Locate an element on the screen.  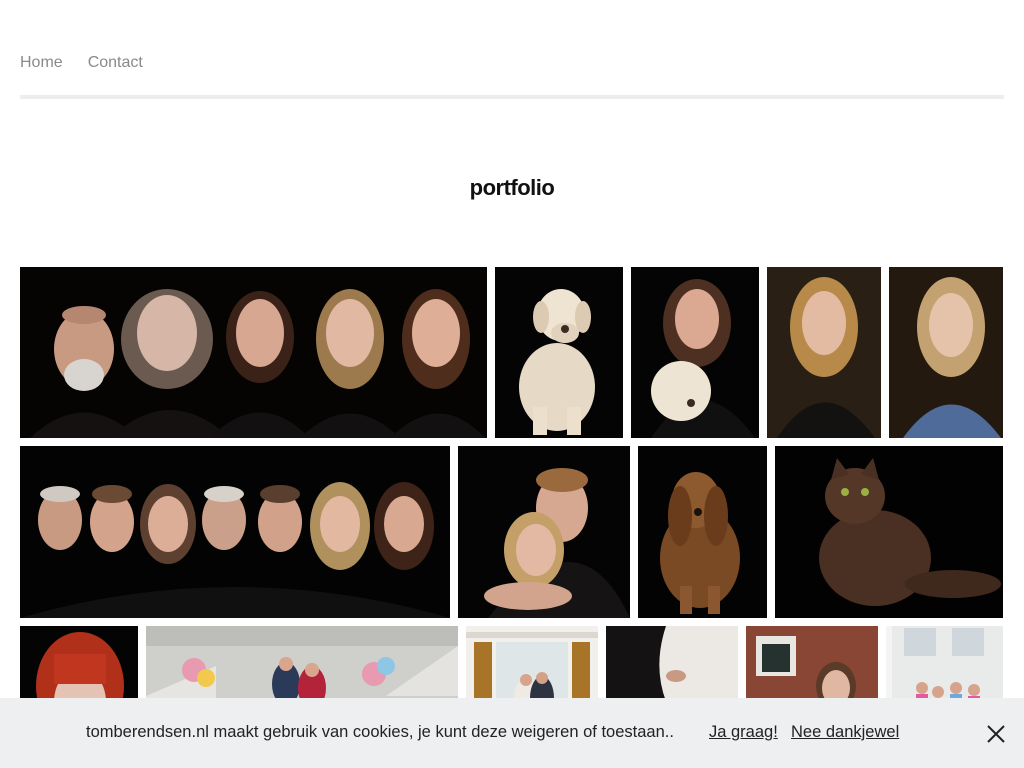
close-icon is located at coordinates (996, 734).